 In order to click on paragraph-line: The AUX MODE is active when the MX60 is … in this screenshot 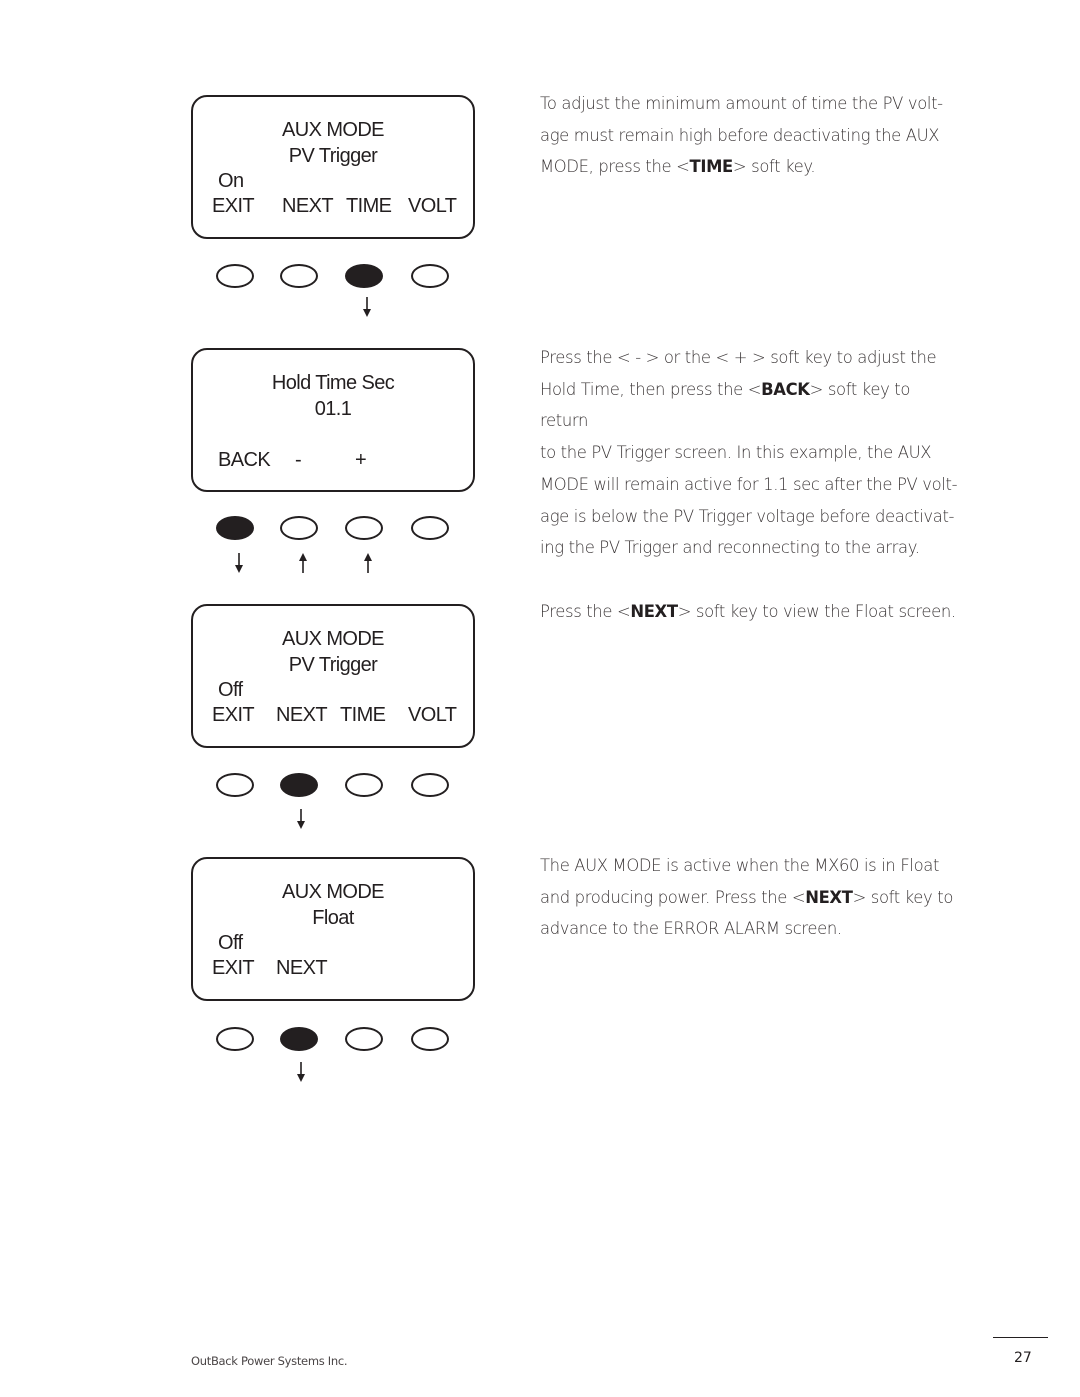, I will do `click(740, 865)`.